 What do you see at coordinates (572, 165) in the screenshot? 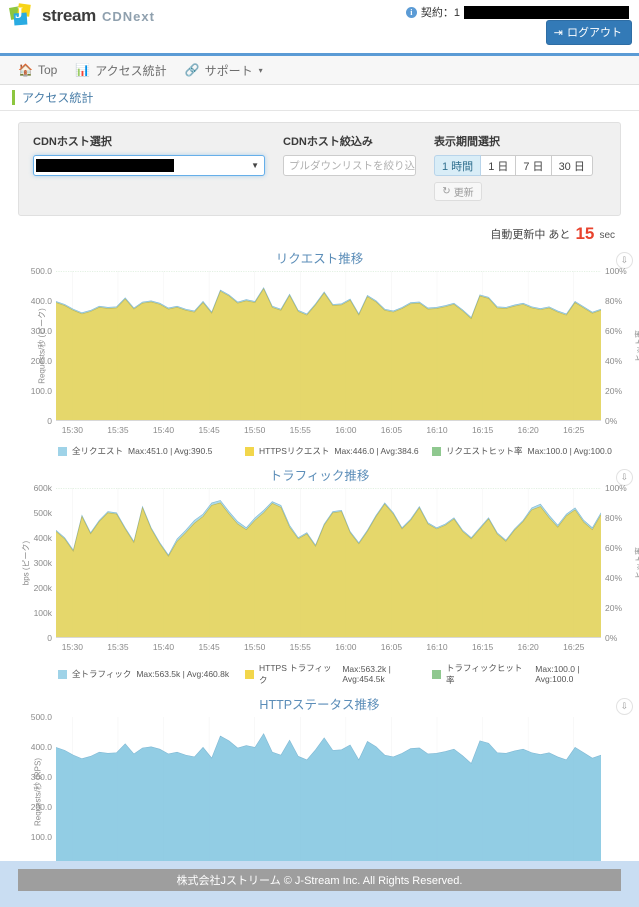
I see `period-button-30d: 30 日` at bounding box center [572, 165].